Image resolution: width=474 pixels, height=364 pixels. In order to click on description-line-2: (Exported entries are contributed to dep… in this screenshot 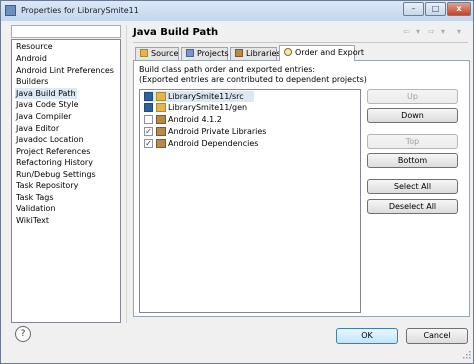, I will do `click(253, 79)`.